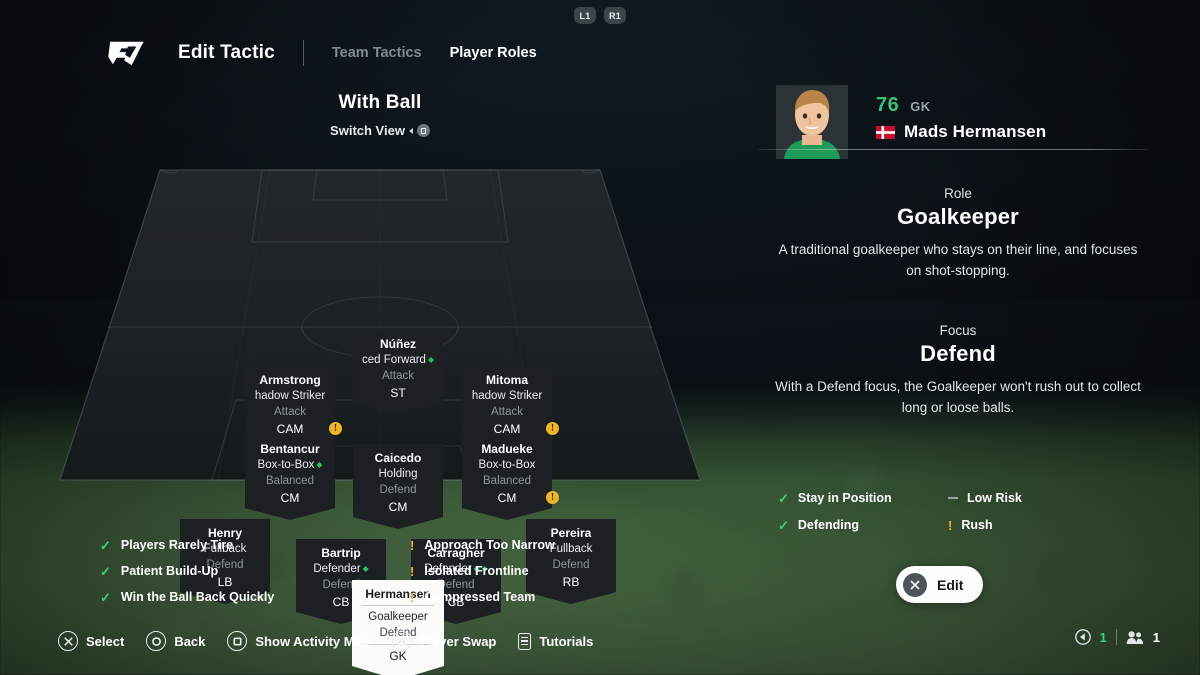  What do you see at coordinates (615, 15) in the screenshot?
I see `shoulder-button-r1: R1` at bounding box center [615, 15].